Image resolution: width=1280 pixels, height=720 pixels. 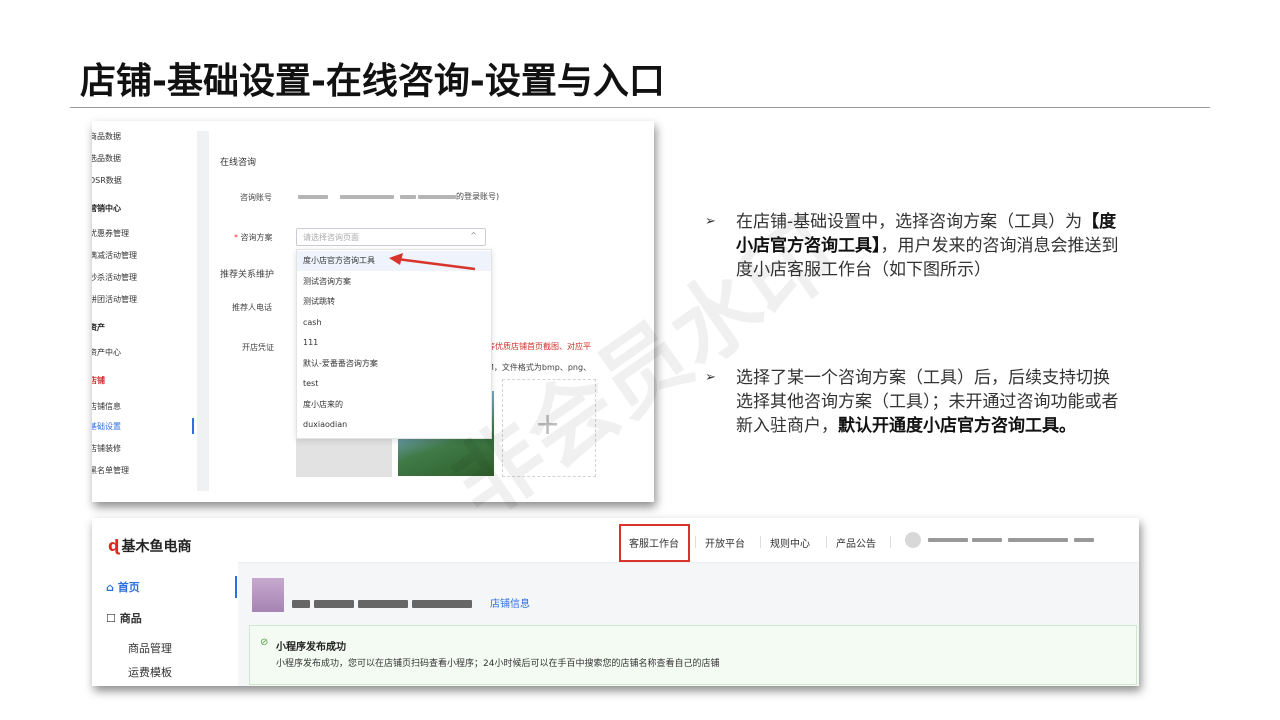 What do you see at coordinates (372, 81) in the screenshot?
I see `slide-title: 店铺-基础设置-在线咨询-设置与入口` at bounding box center [372, 81].